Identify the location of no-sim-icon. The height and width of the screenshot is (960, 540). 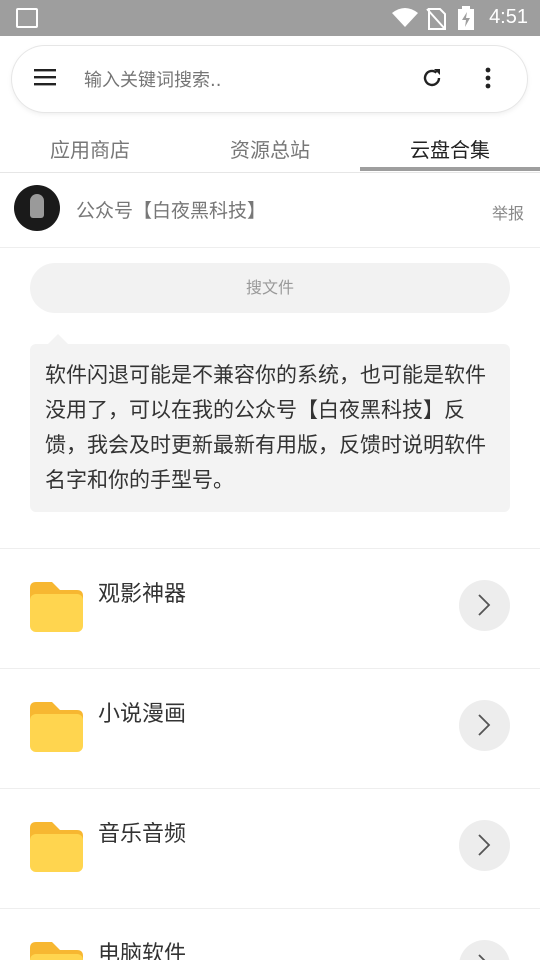
(436, 19).